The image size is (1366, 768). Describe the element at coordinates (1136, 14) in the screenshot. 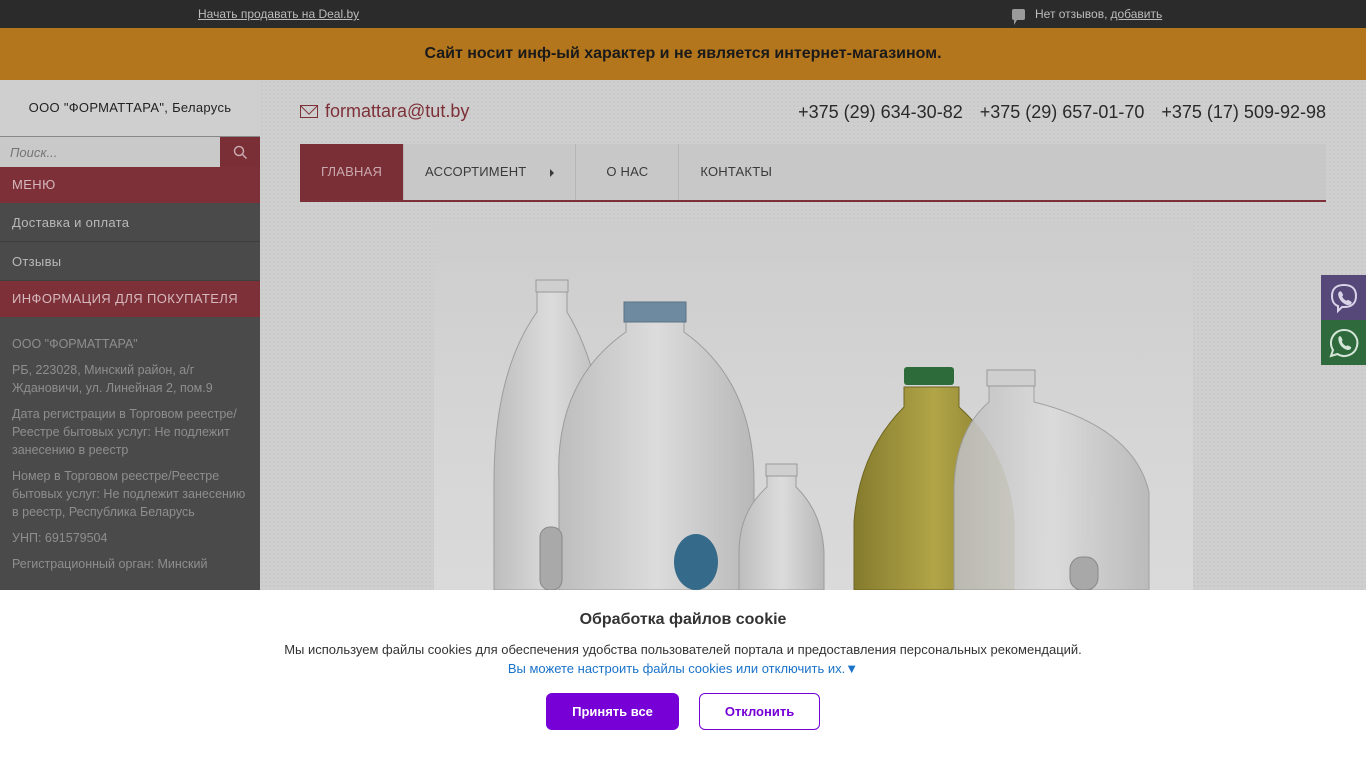

I see `add-review-link: добавить` at that location.